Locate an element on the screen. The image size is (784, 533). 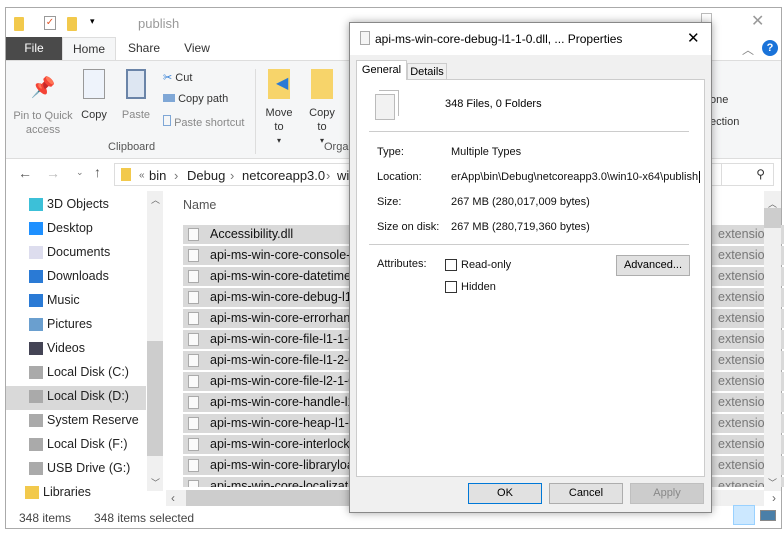
apply-button: Apply is located at coordinates (667, 493).